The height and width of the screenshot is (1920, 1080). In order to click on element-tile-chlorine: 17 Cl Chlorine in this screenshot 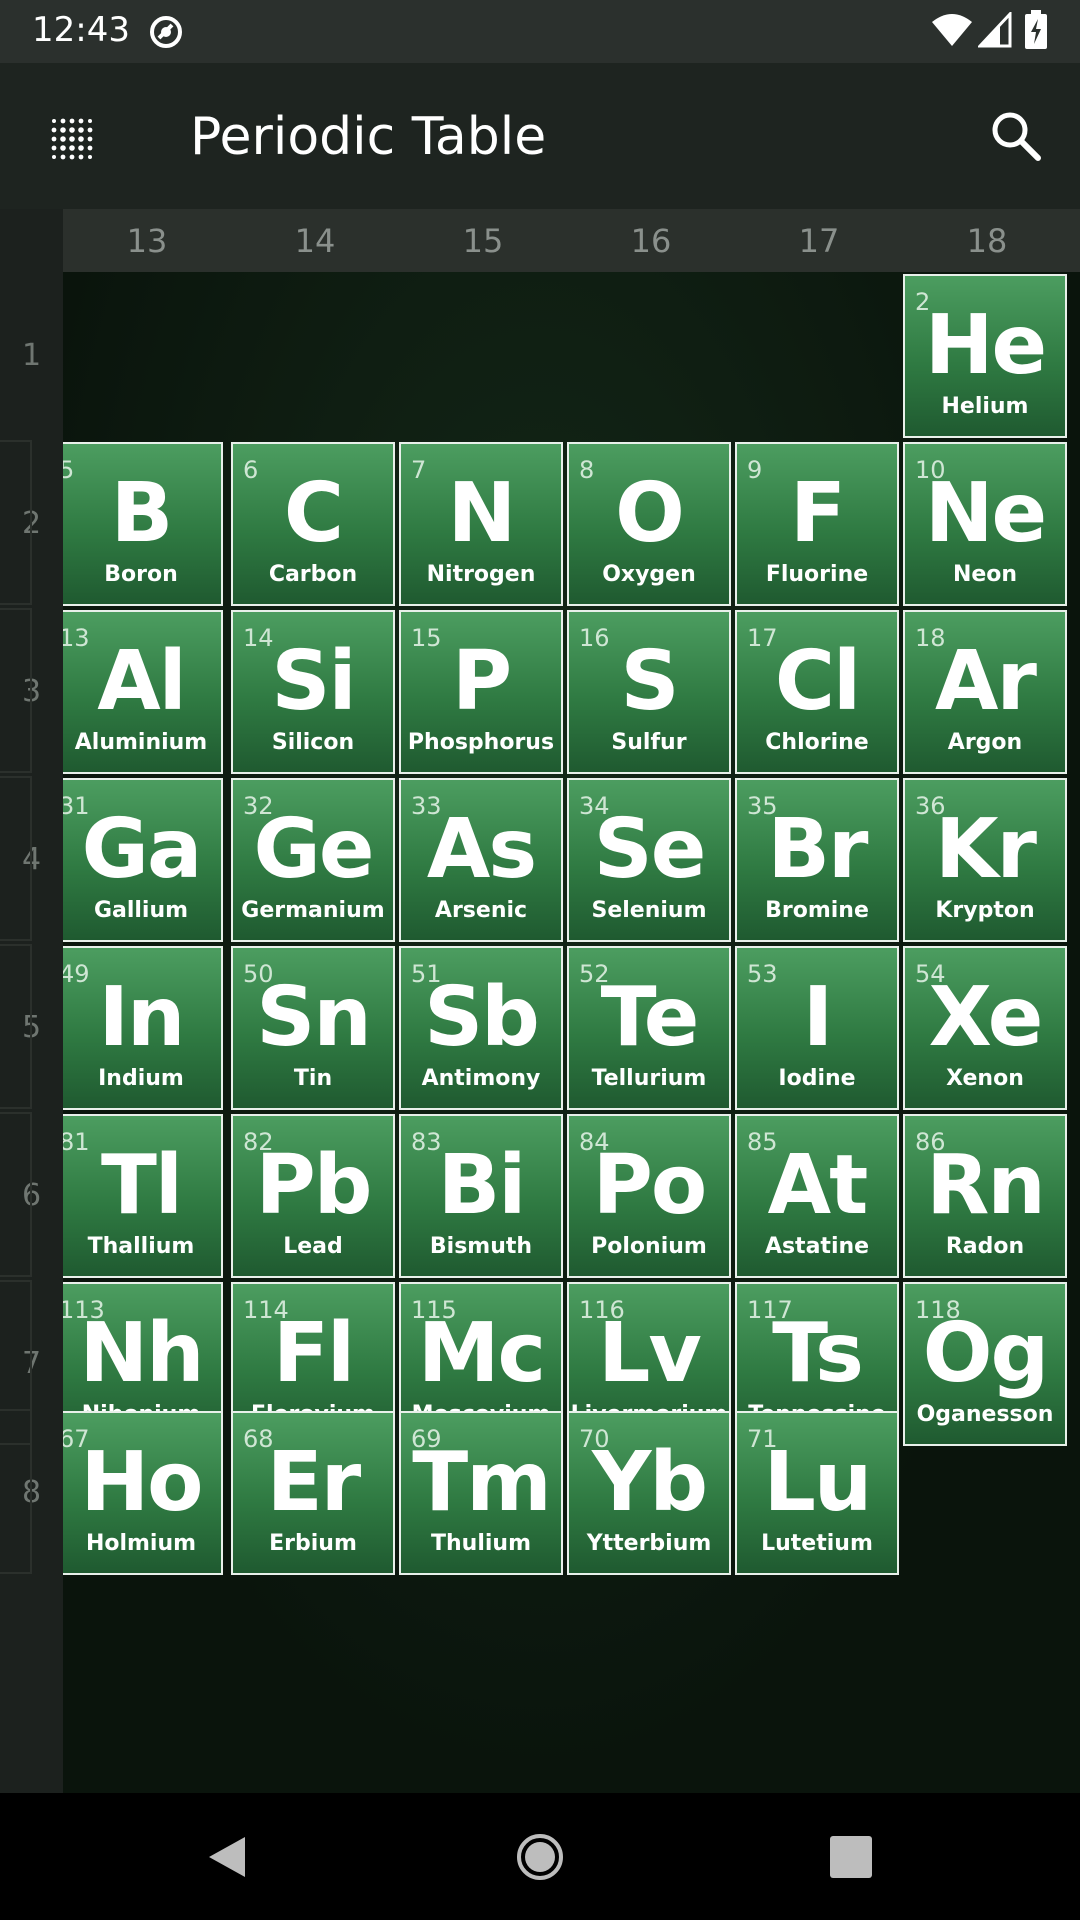, I will do `click(817, 692)`.